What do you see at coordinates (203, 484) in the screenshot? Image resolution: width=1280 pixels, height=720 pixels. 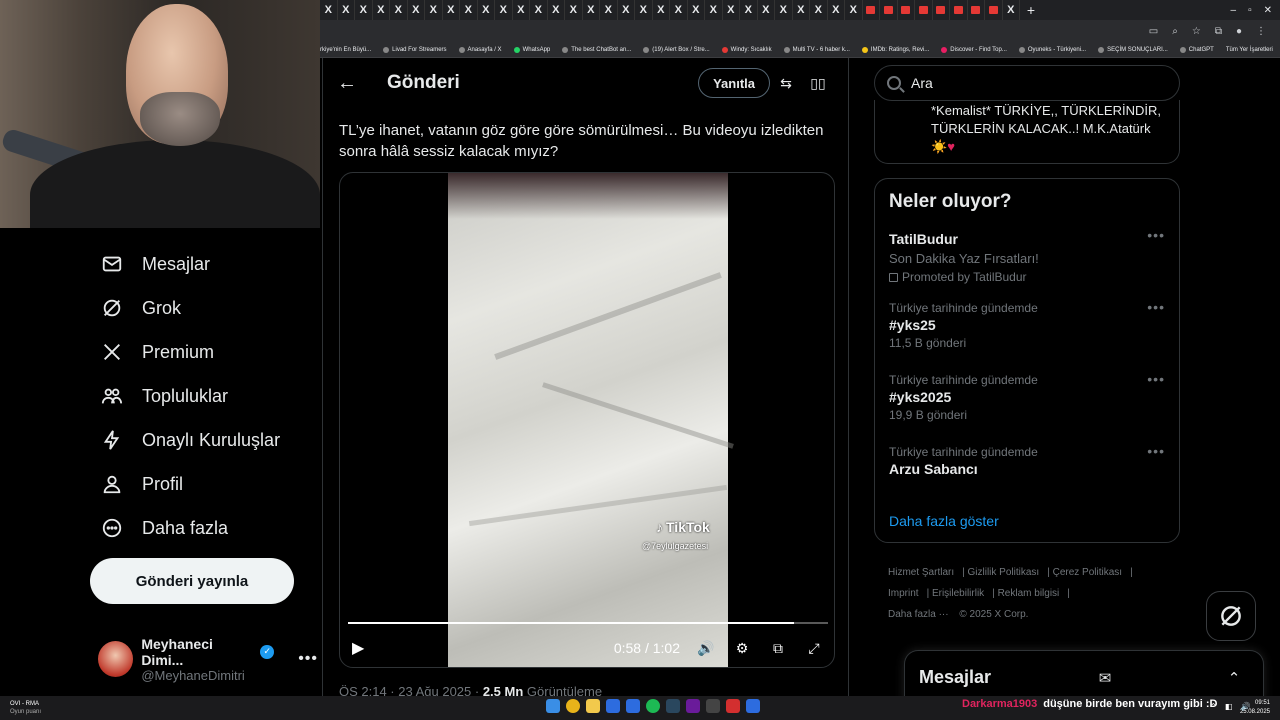 I see `nav-item-profile: Profil` at bounding box center [203, 484].